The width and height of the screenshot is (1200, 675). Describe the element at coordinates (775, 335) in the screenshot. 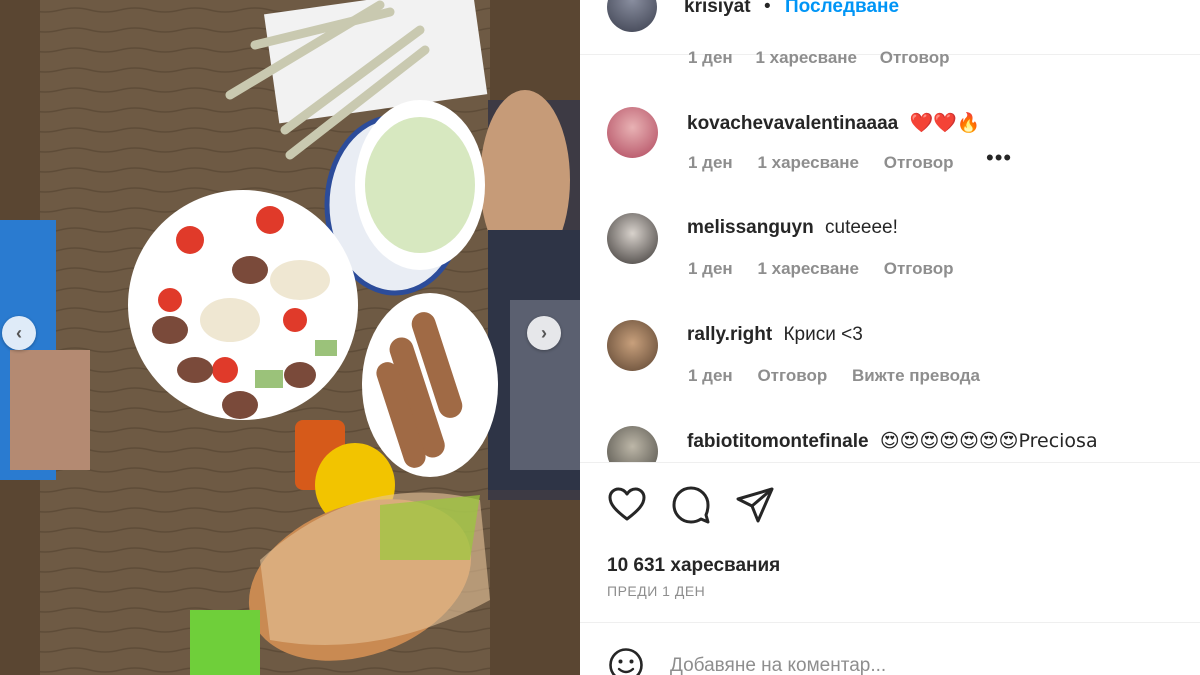

I see `comment-text: rally.right Криси <3` at that location.